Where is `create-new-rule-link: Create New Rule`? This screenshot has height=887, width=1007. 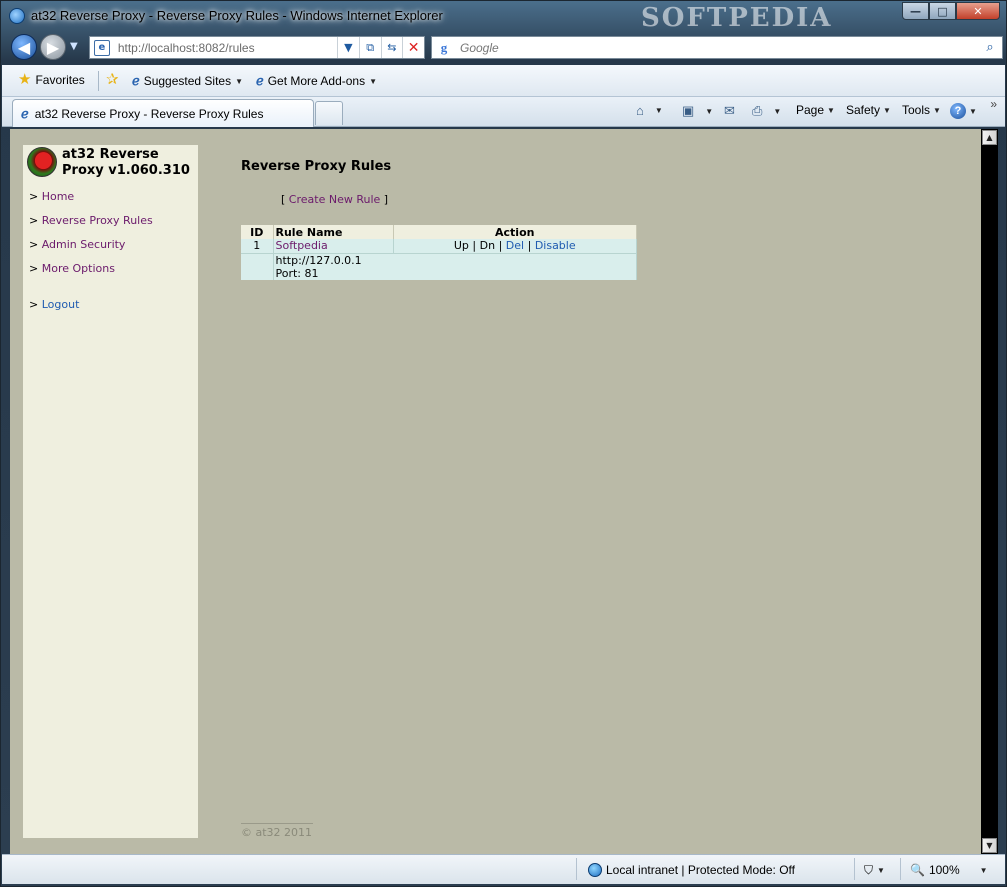 create-new-rule-link: Create New Rule is located at coordinates (334, 199).